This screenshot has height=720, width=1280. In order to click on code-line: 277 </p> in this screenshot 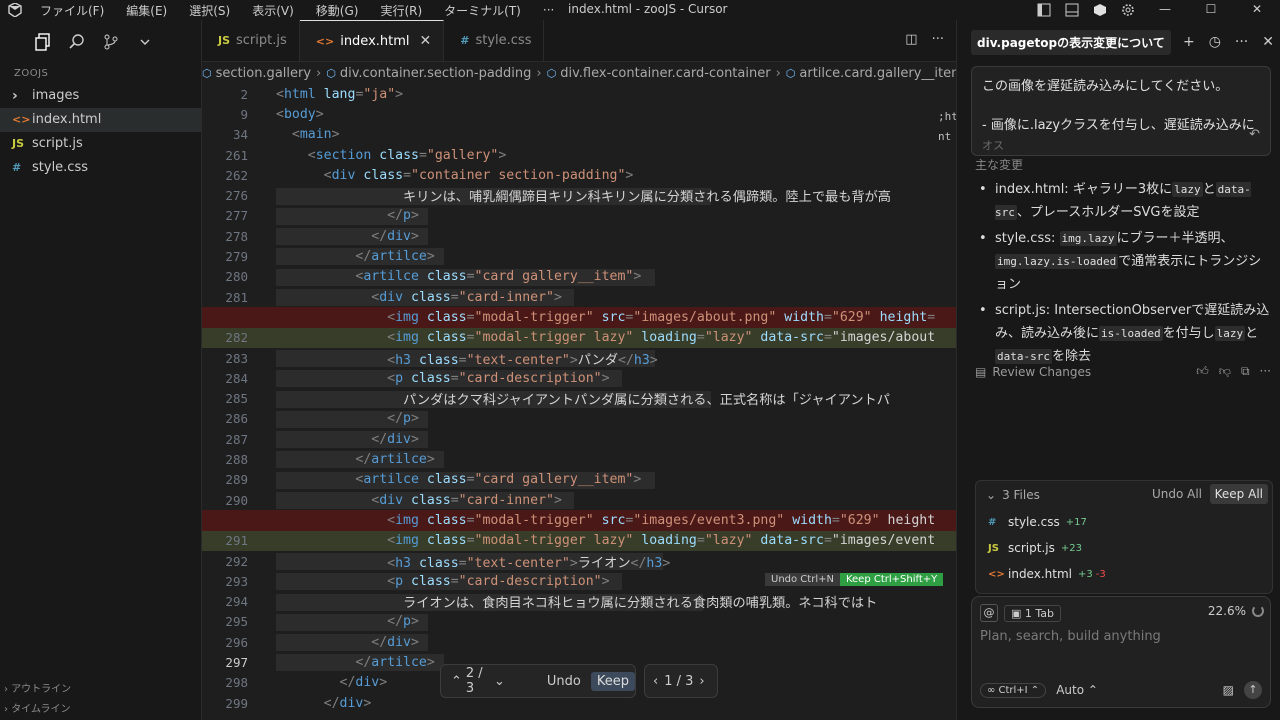, I will do `click(579, 216)`.